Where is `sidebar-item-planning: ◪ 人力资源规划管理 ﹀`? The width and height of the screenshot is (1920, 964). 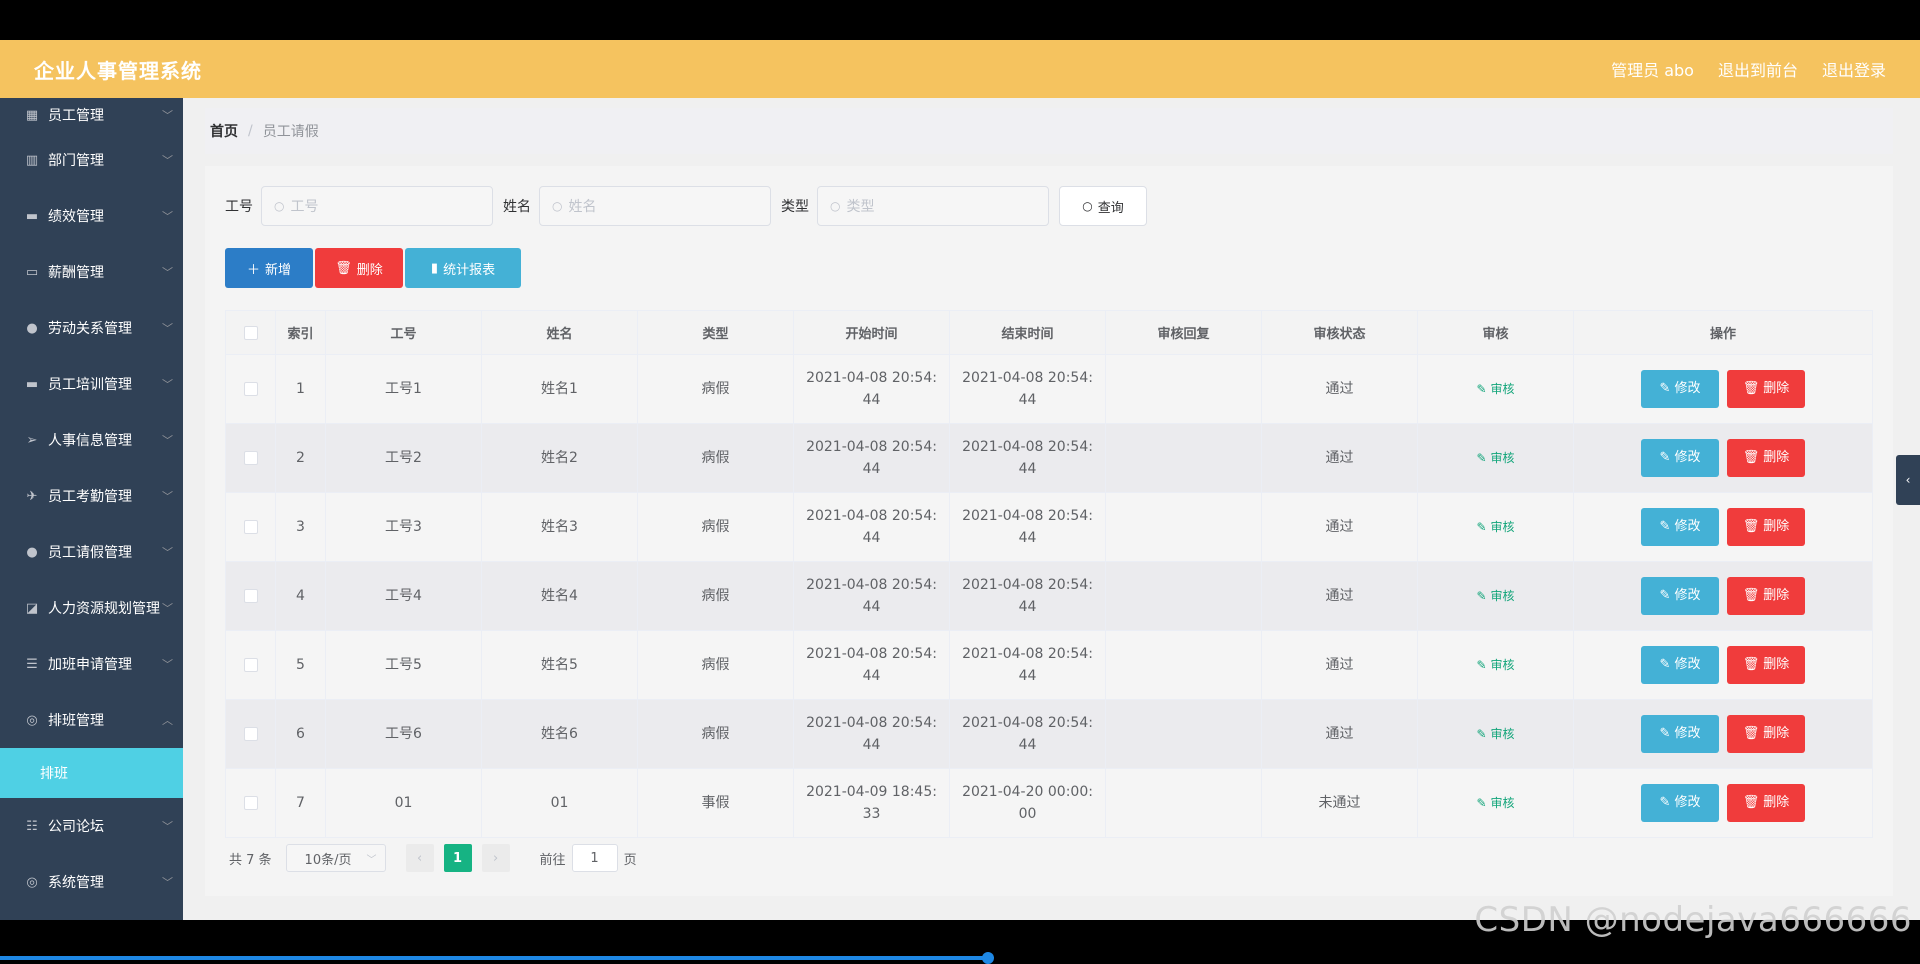 sidebar-item-planning: ◪ 人力资源规划管理 ﹀ is located at coordinates (91, 608).